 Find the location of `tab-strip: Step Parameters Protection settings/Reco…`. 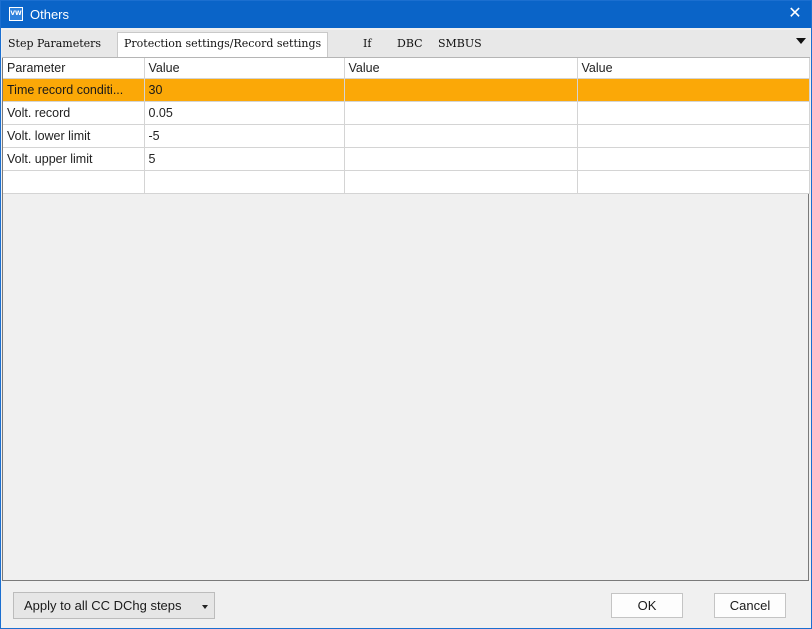

tab-strip: Step Parameters Protection settings/Reco… is located at coordinates (406, 44).